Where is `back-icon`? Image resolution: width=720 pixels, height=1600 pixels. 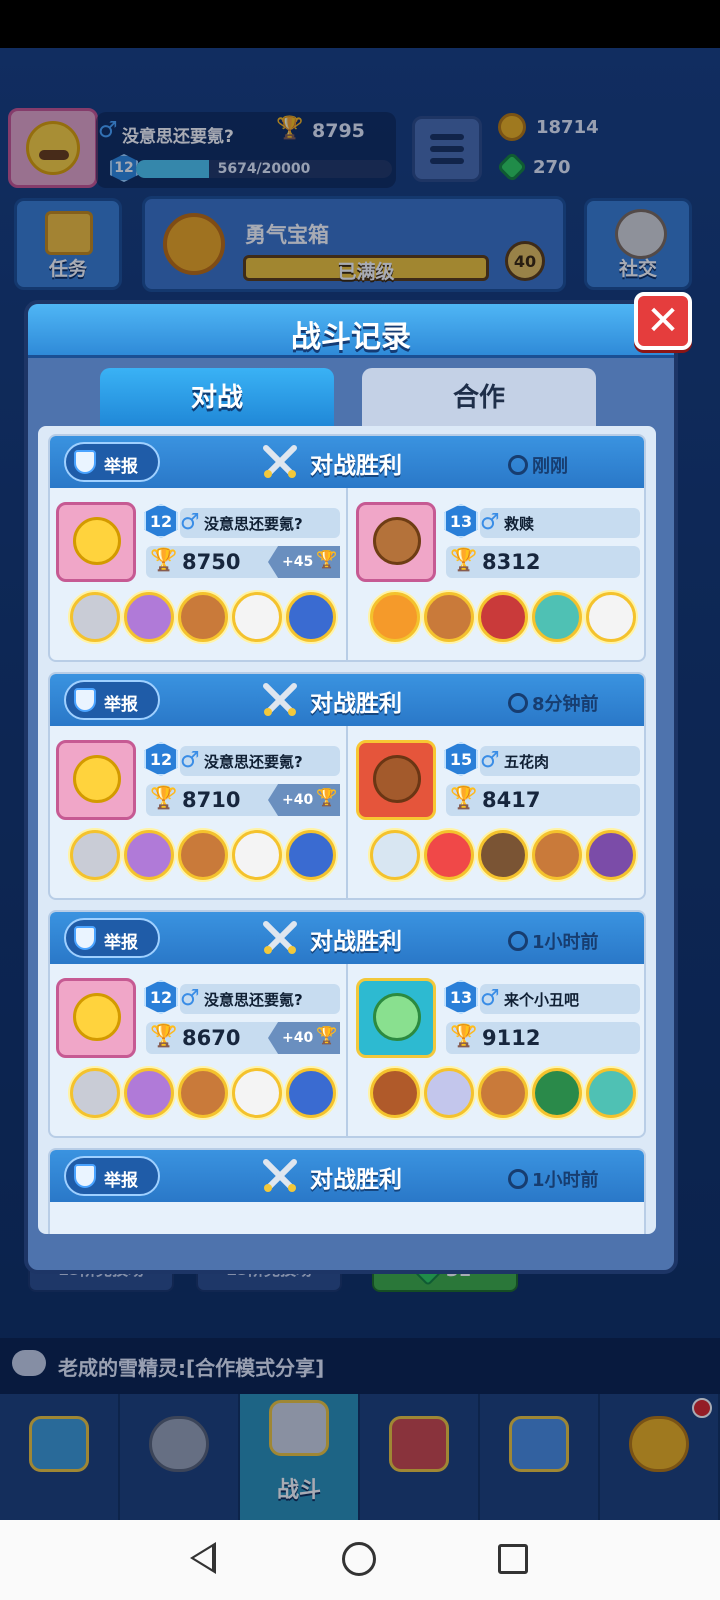
back-icon is located at coordinates (203, 1558).